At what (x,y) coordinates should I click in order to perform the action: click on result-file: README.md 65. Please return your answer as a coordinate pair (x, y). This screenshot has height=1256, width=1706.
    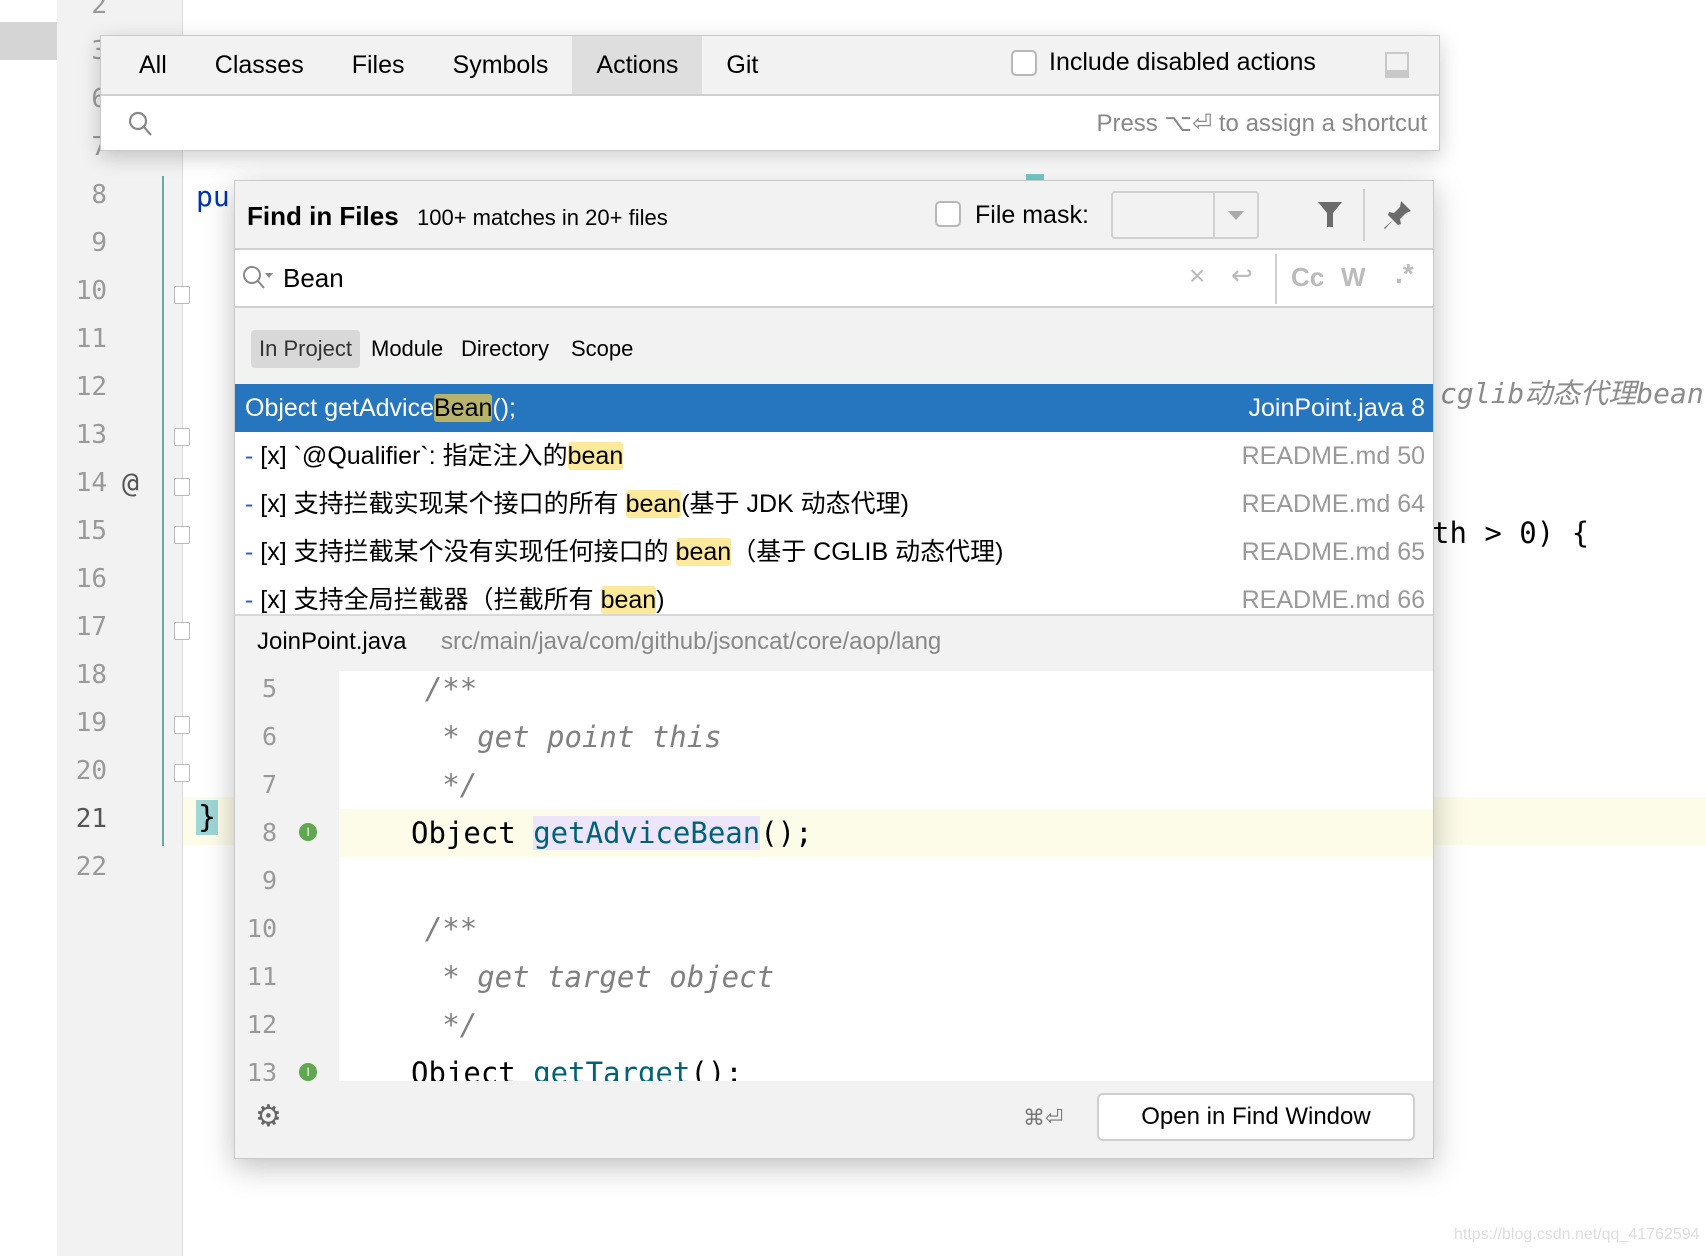
    Looking at the image, I should click on (1333, 552).